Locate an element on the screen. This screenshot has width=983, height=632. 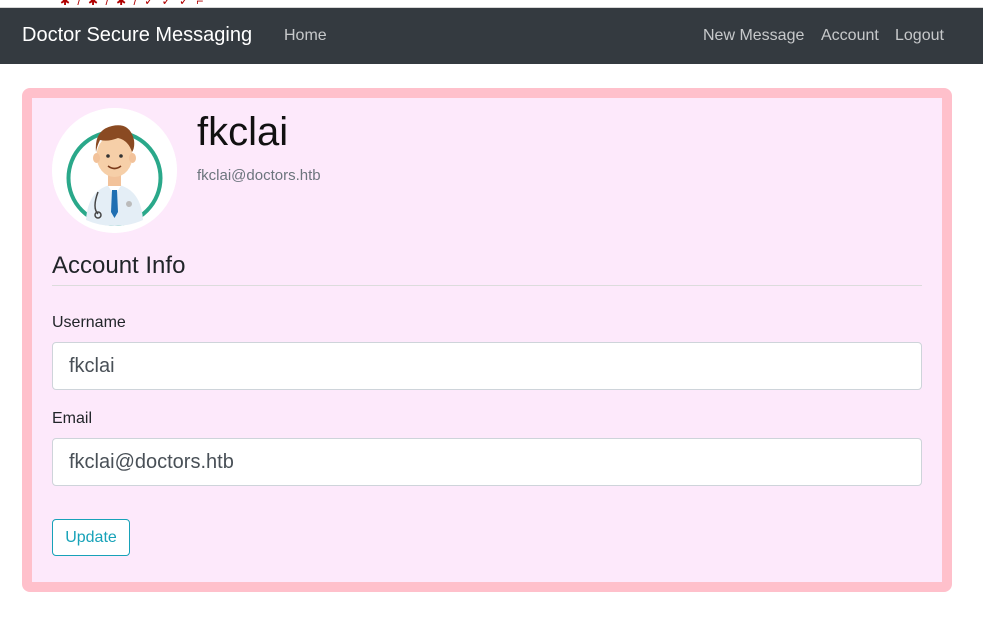
profile-email: fkclai@doctors.htb is located at coordinates (259, 175).